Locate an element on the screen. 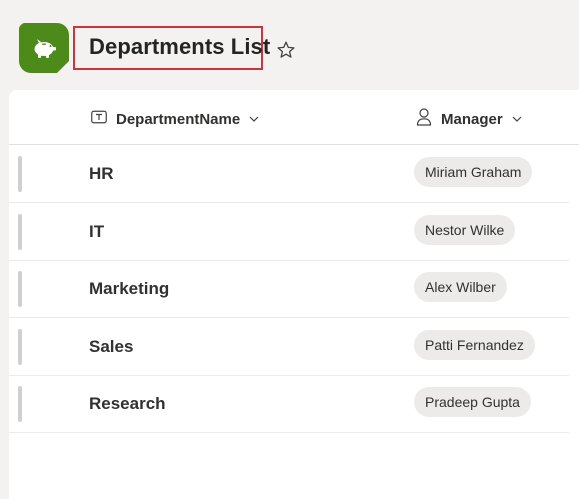 Image resolution: width=579 pixels, height=499 pixels. table-row: Marketing Alex Wilber is located at coordinates (289, 289).